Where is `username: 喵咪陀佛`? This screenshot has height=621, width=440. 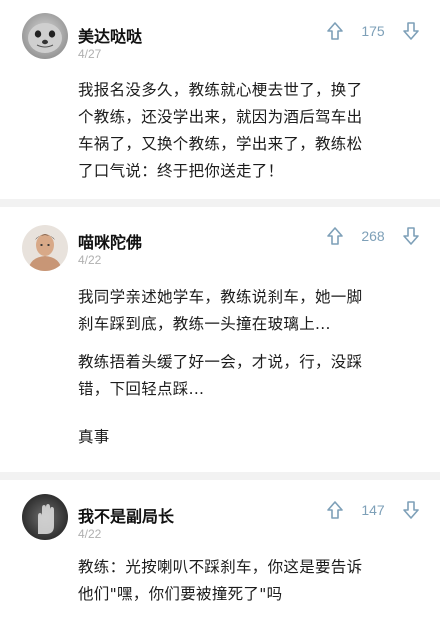 username: 喵咪陀佛 is located at coordinates (110, 241).